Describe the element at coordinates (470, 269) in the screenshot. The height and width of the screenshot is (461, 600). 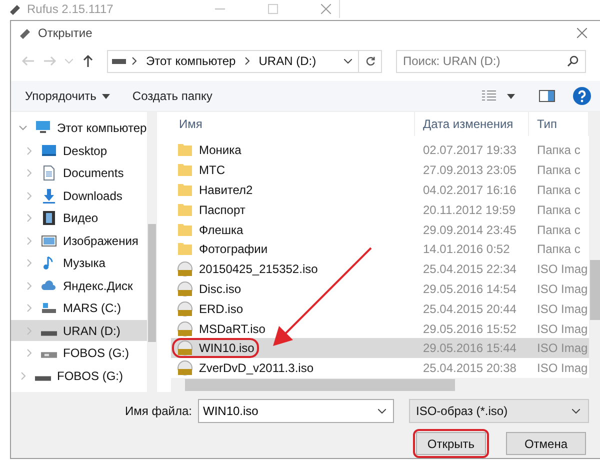
I see `date-cell-text: 25.04.2015 22:34` at that location.